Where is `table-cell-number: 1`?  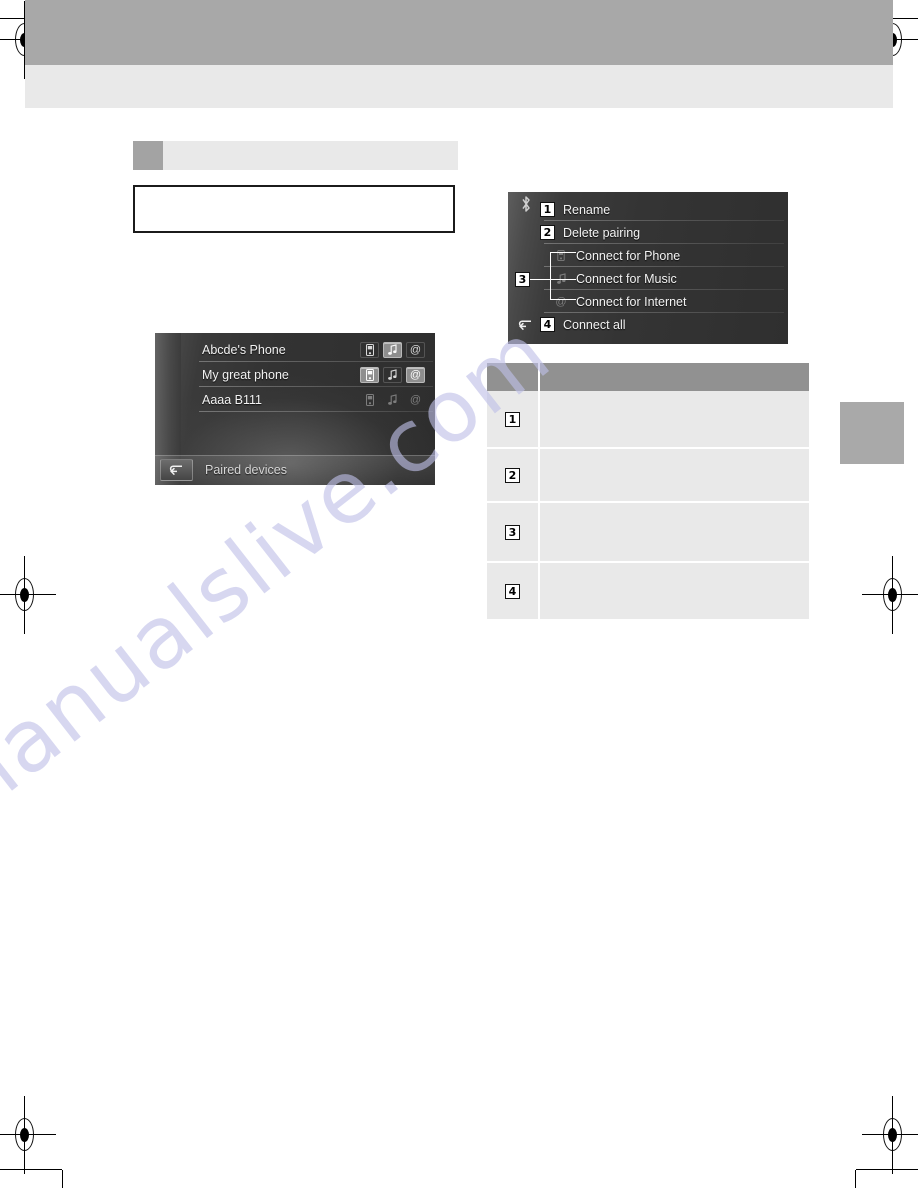 table-cell-number: 1 is located at coordinates (513, 420).